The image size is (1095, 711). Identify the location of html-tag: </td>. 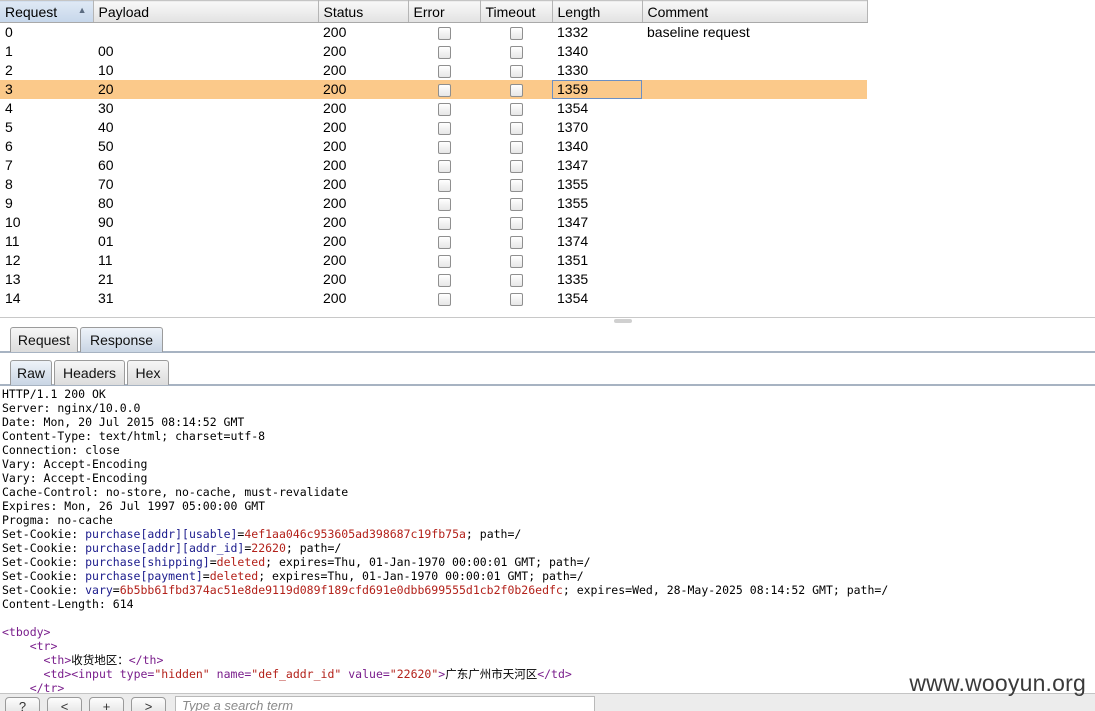
(554, 674).